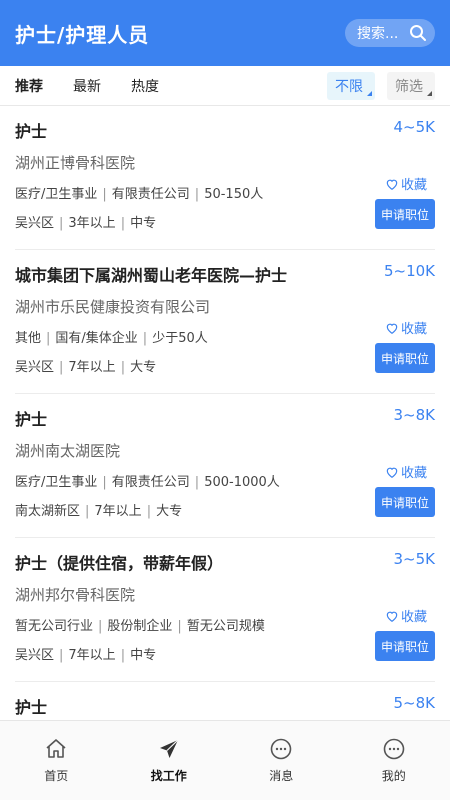 The width and height of the screenshot is (450, 800). What do you see at coordinates (92, 223) in the screenshot?
I see `job-experience: 3年以上` at bounding box center [92, 223].